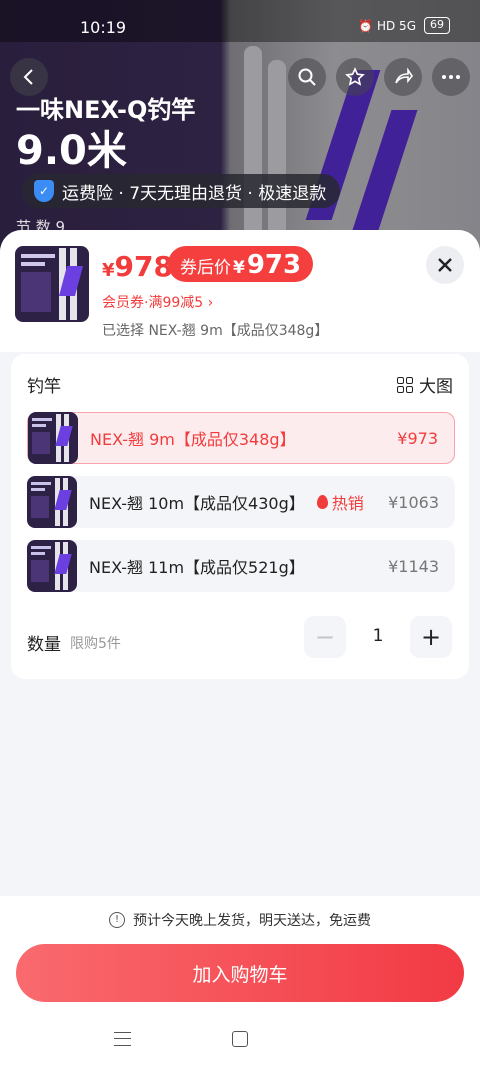 The height and width of the screenshot is (1072, 480). Describe the element at coordinates (239, 268) in the screenshot. I see `coupon-price-currency: ¥` at that location.